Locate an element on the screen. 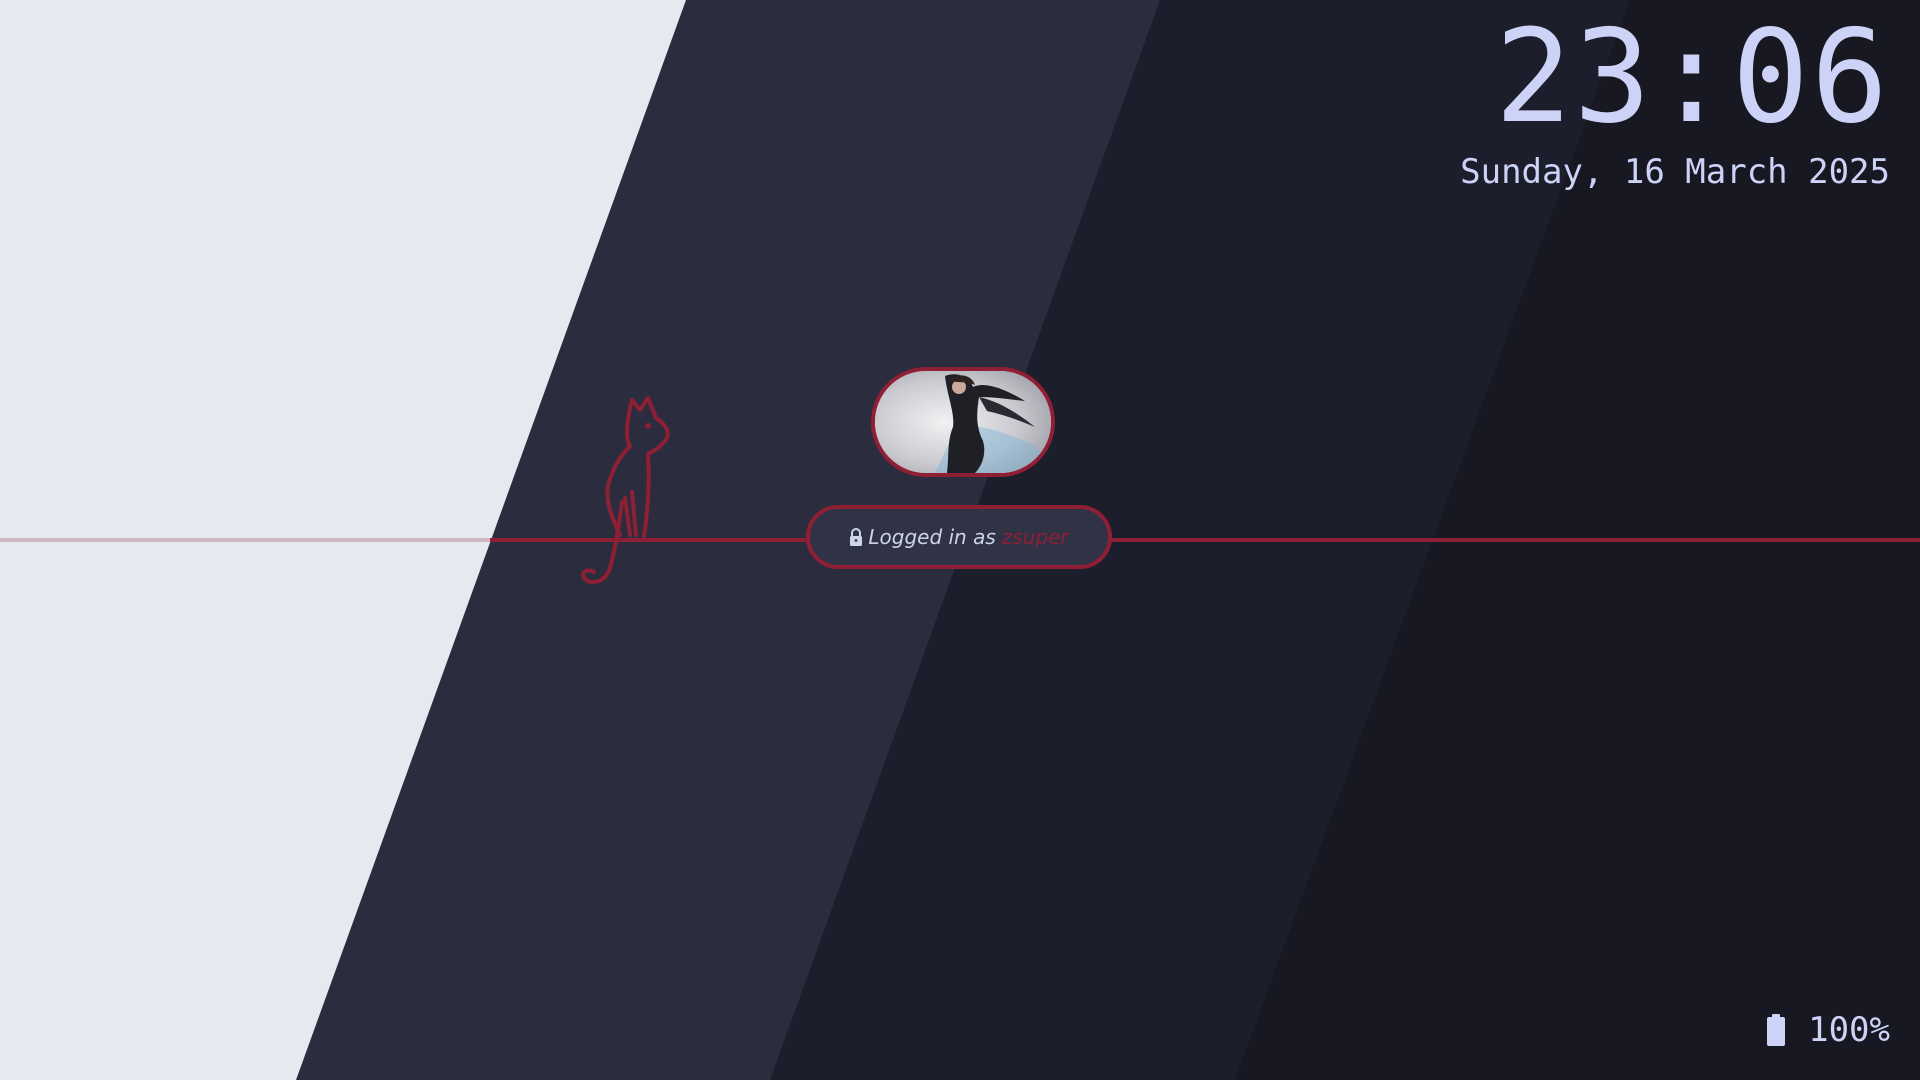  battery-level: 100% is located at coordinates (1849, 1030).